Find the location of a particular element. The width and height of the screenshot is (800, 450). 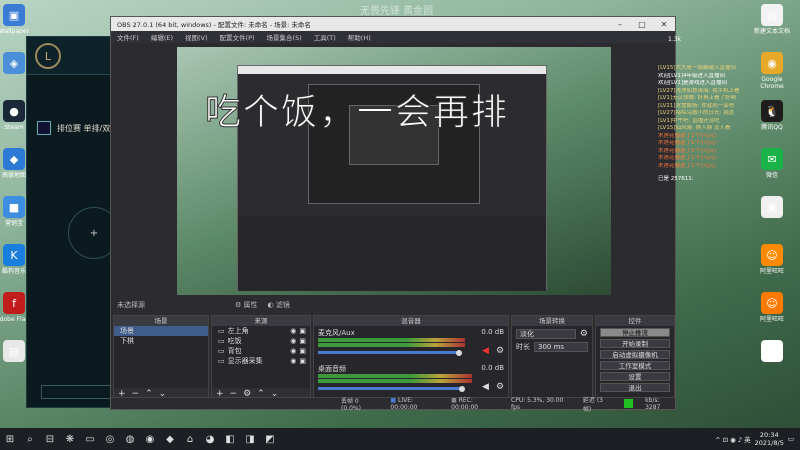

source-toolbar: 未选择源 ⚙ 属性 ◐ 滤镜 is located at coordinates (393, 305).